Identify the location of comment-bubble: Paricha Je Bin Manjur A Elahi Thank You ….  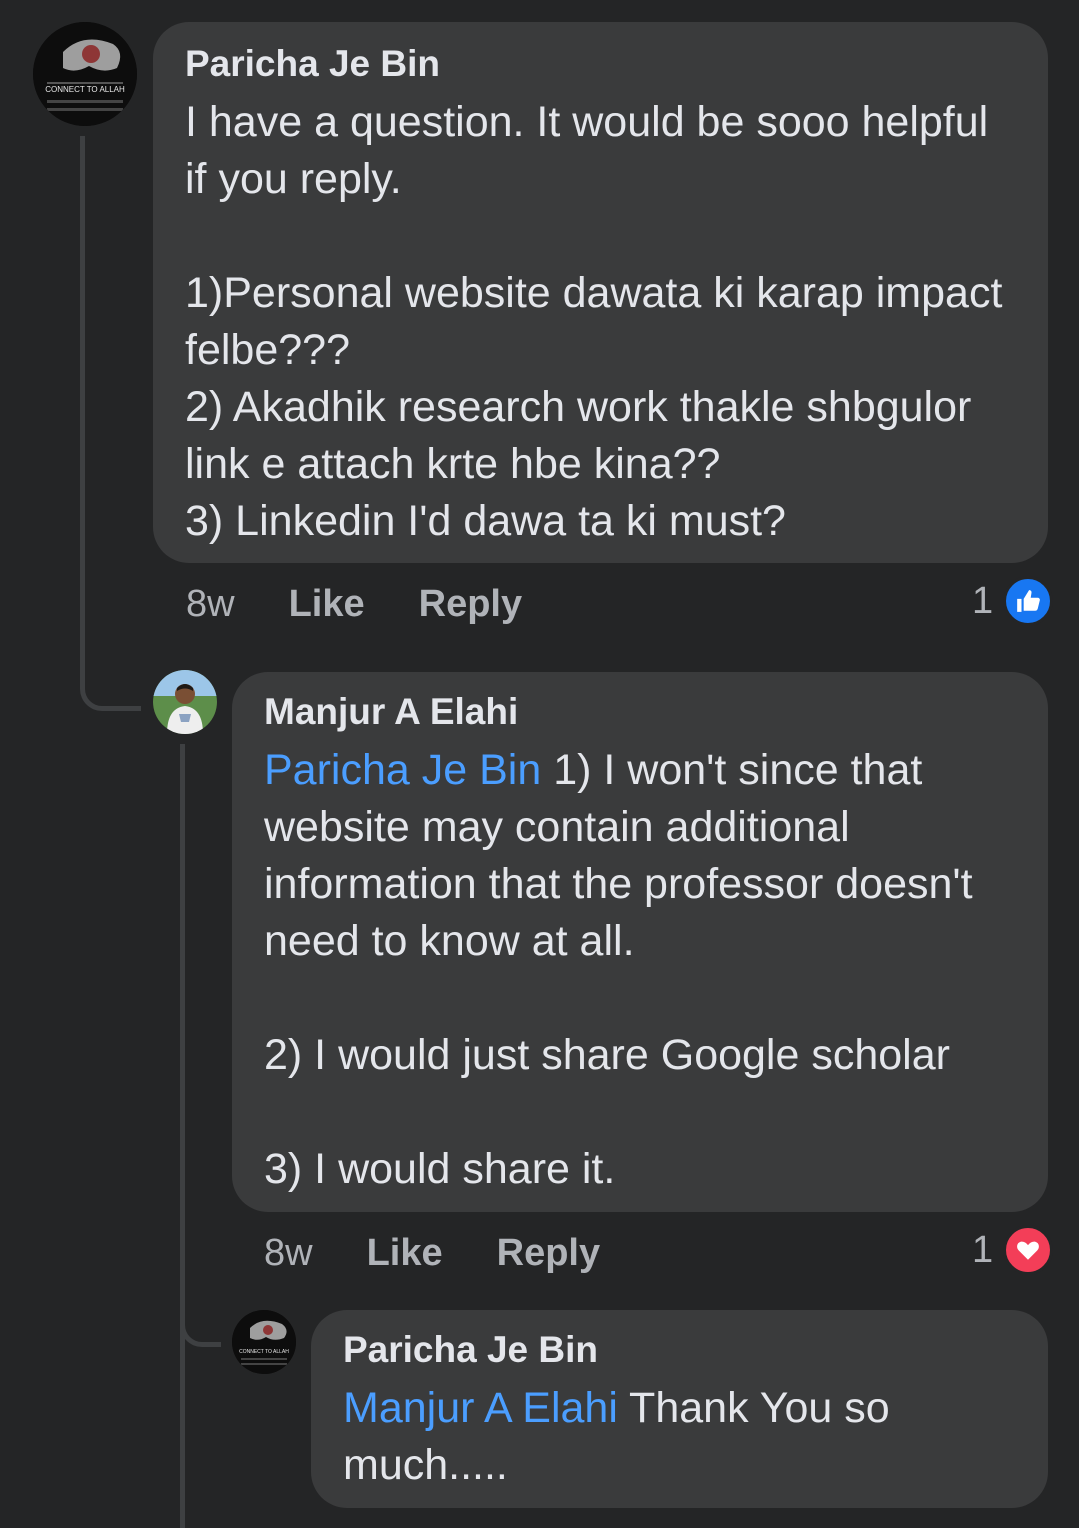
(679, 1409).